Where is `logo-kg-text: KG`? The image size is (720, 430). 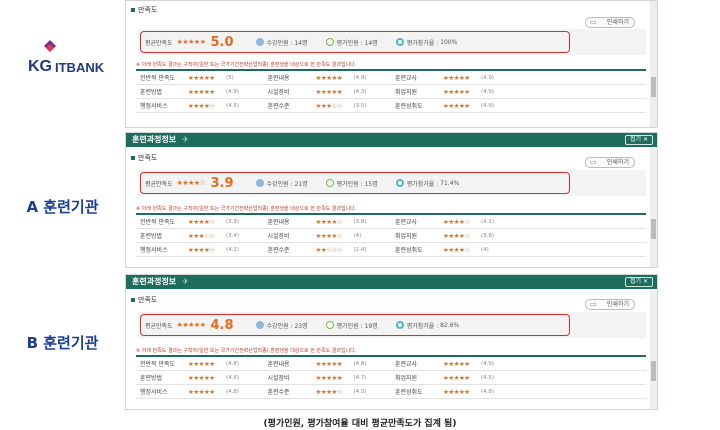
logo-kg-text: KG is located at coordinates (40, 66).